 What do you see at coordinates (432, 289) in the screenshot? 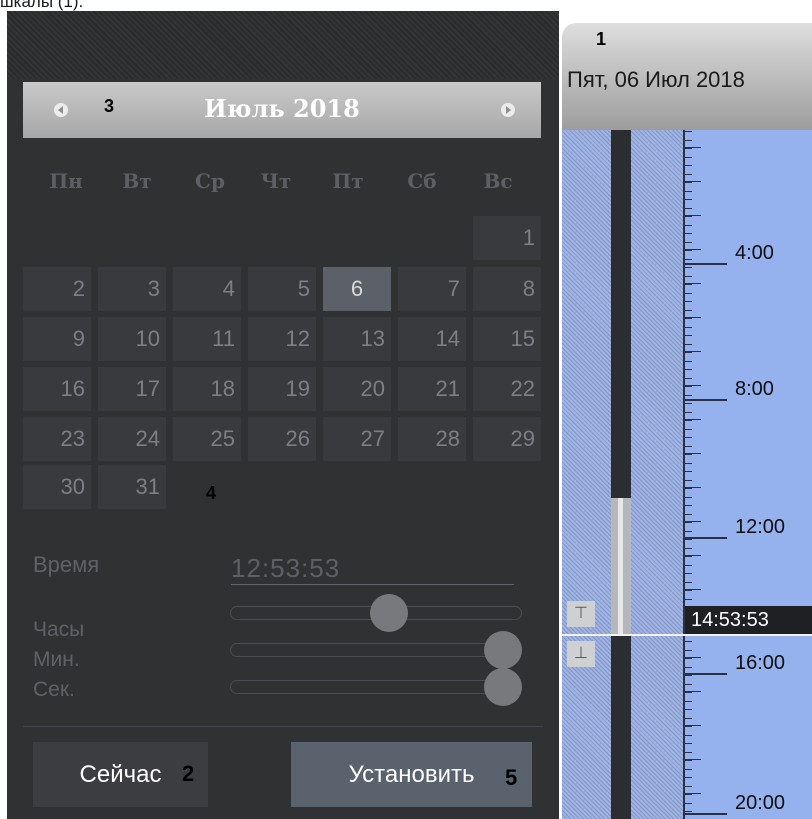
I see `day-cell: 7` at bounding box center [432, 289].